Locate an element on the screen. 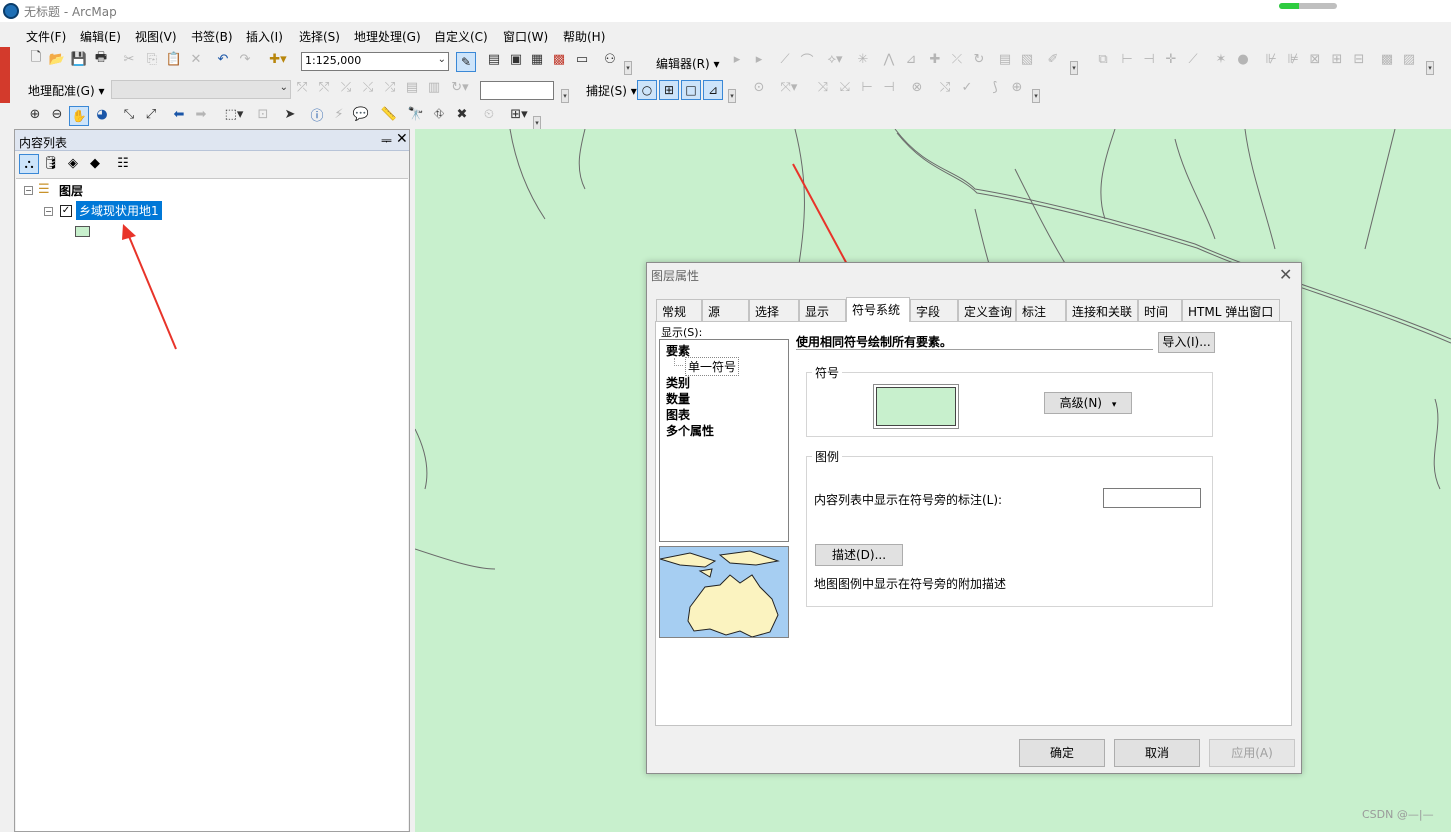 The image size is (1451, 832). line-intersection-icon: ⊗ is located at coordinates (917, 87).